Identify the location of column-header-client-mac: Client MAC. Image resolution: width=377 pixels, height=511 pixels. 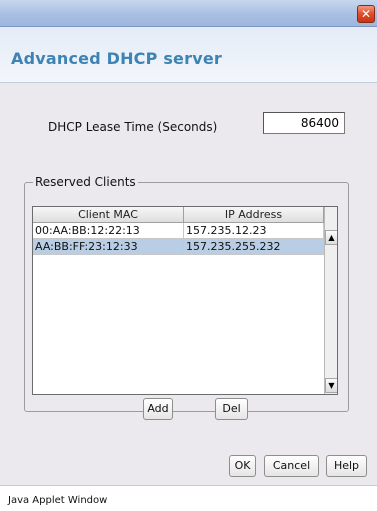
(108, 215).